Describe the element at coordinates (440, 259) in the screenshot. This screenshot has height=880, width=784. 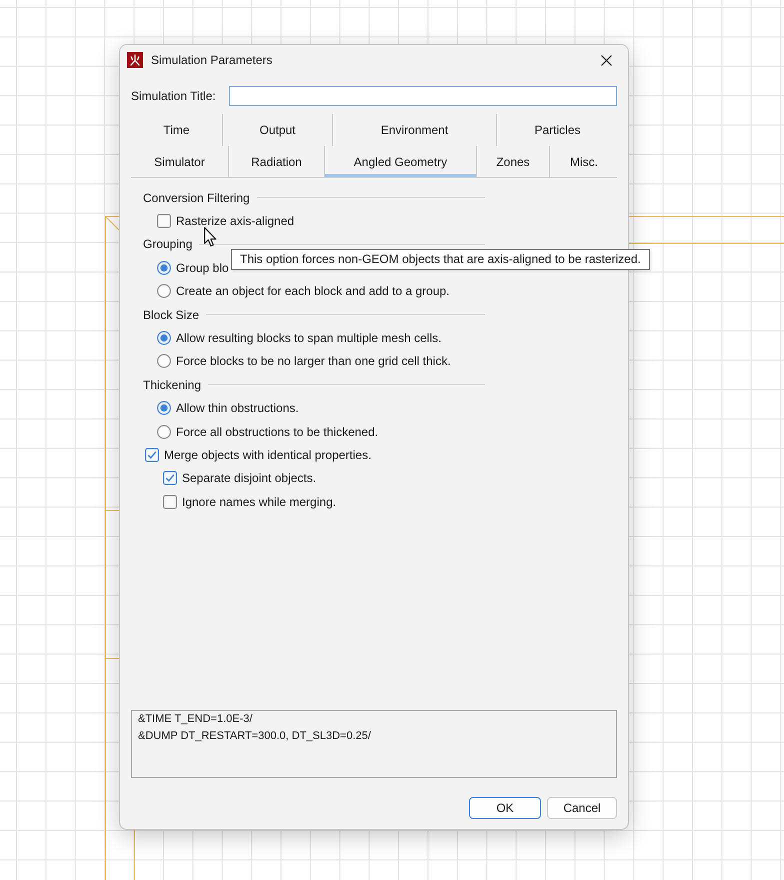
I see `tooltip: This option forces non-GEOM objects that are axis-aligned to be rasterized.` at that location.